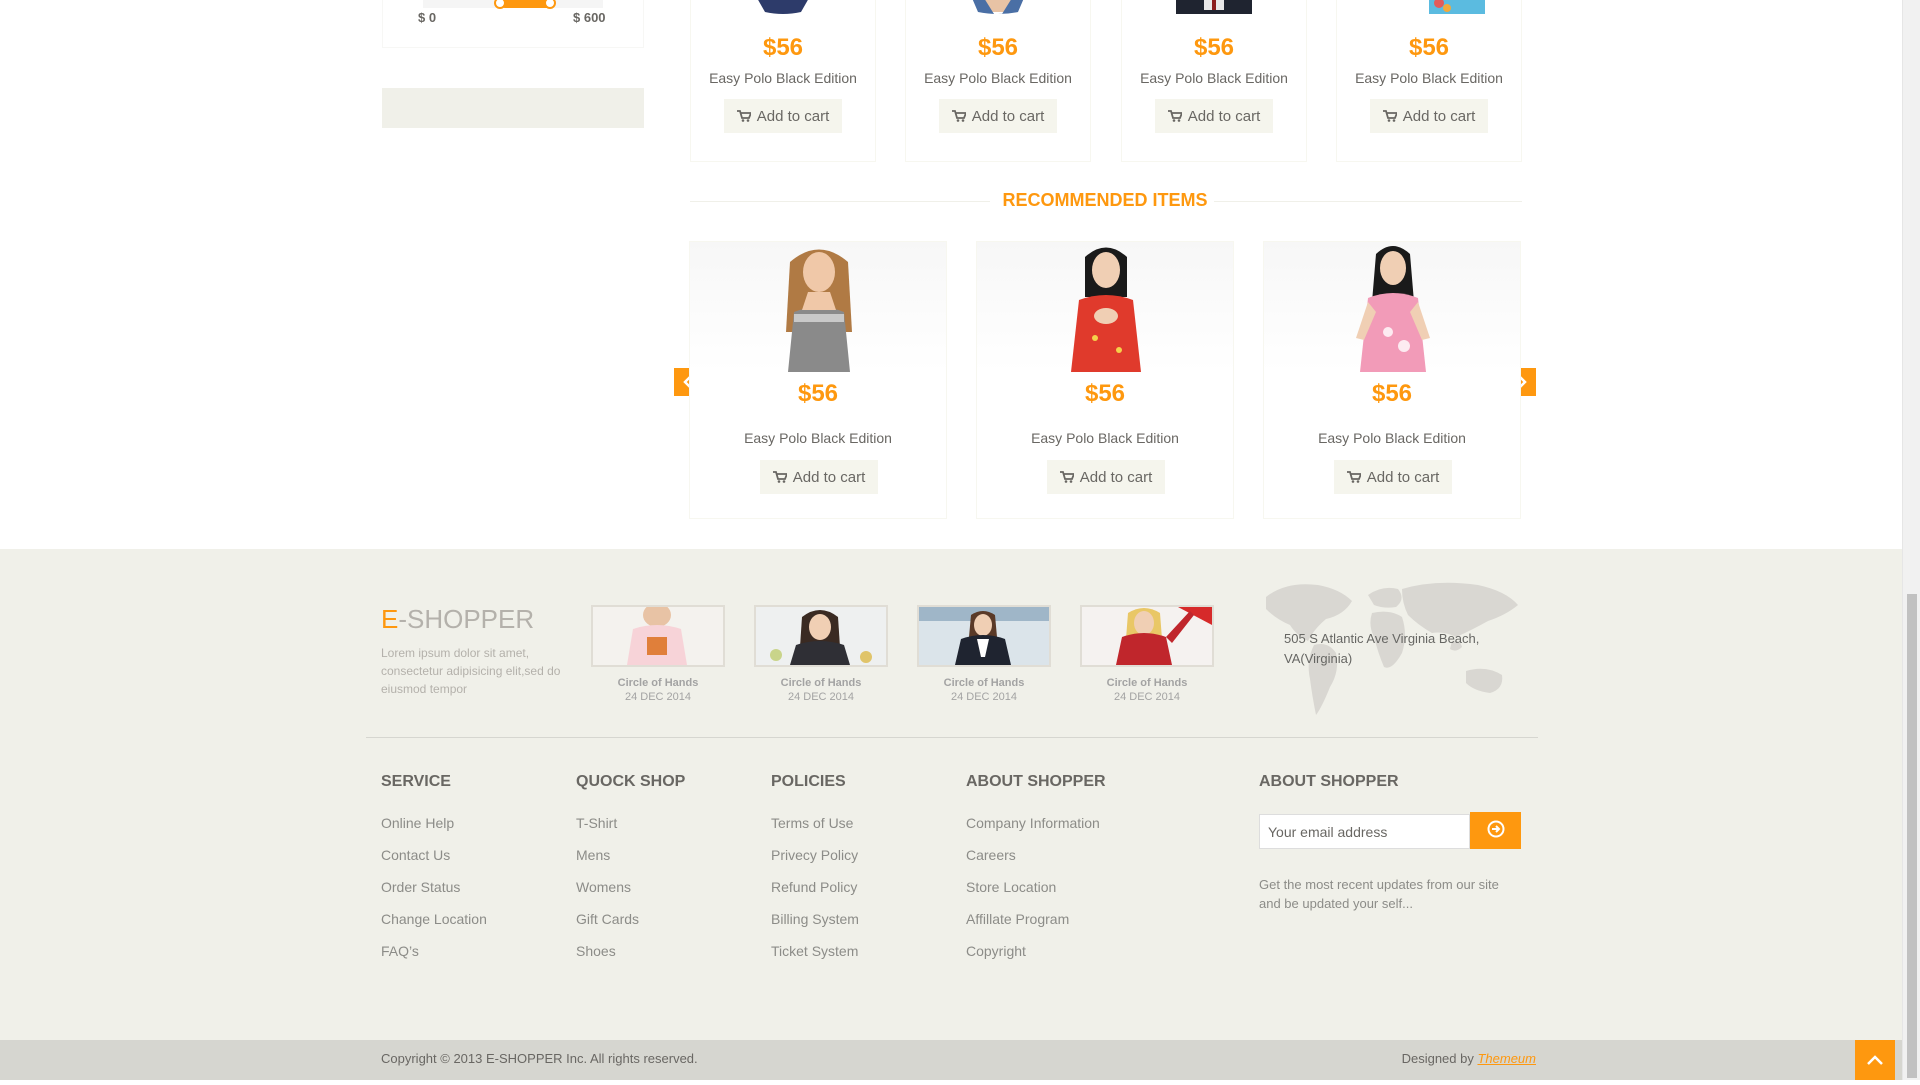  What do you see at coordinates (630, 925) in the screenshot?
I see `footer-link: Gift Cards` at bounding box center [630, 925].